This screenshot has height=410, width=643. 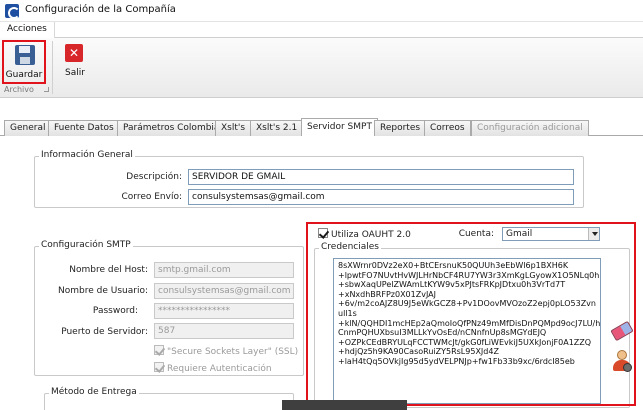 I want to click on password-input, so click(x=224, y=311).